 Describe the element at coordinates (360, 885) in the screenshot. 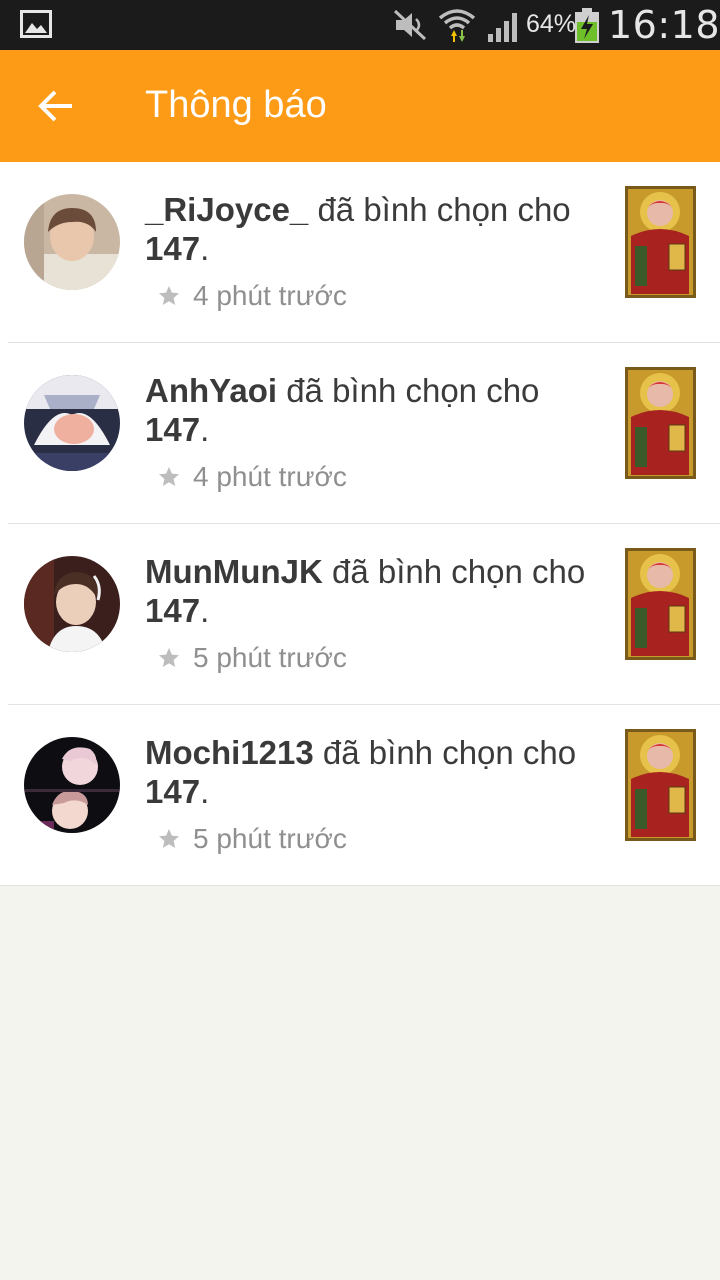

I see `divider` at that location.